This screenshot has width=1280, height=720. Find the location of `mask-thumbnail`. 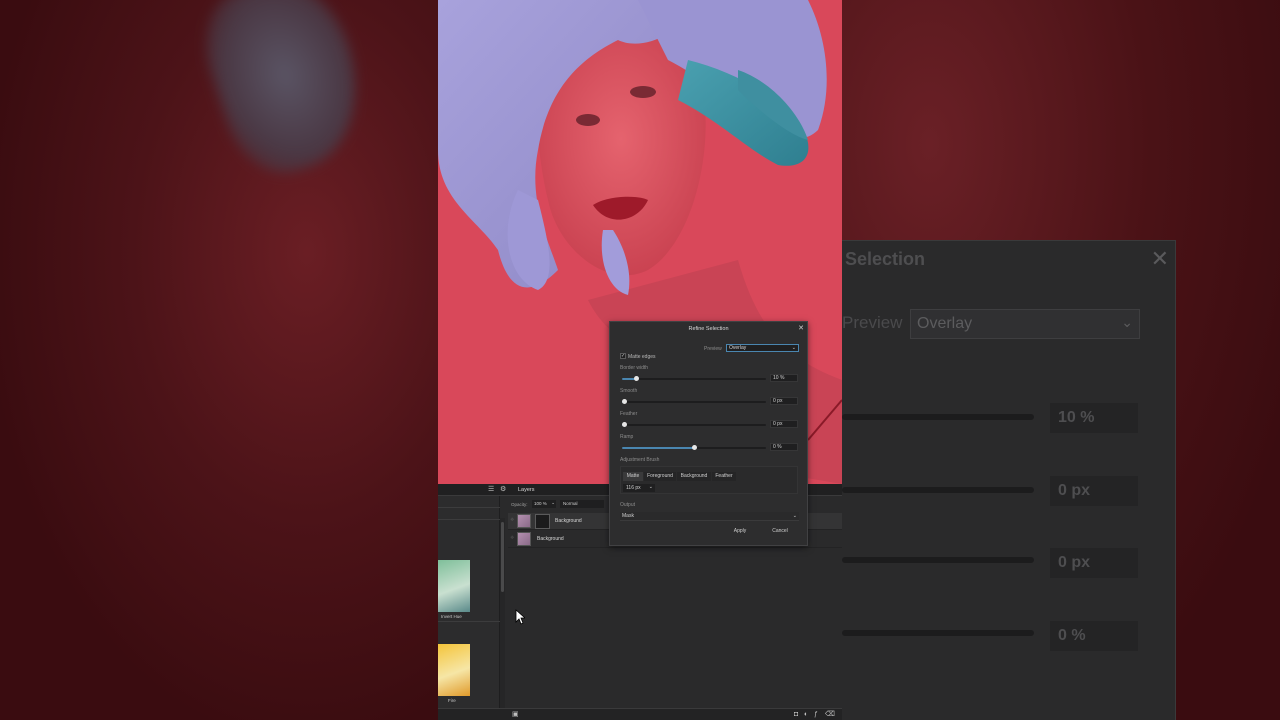

mask-thumbnail is located at coordinates (542, 521).